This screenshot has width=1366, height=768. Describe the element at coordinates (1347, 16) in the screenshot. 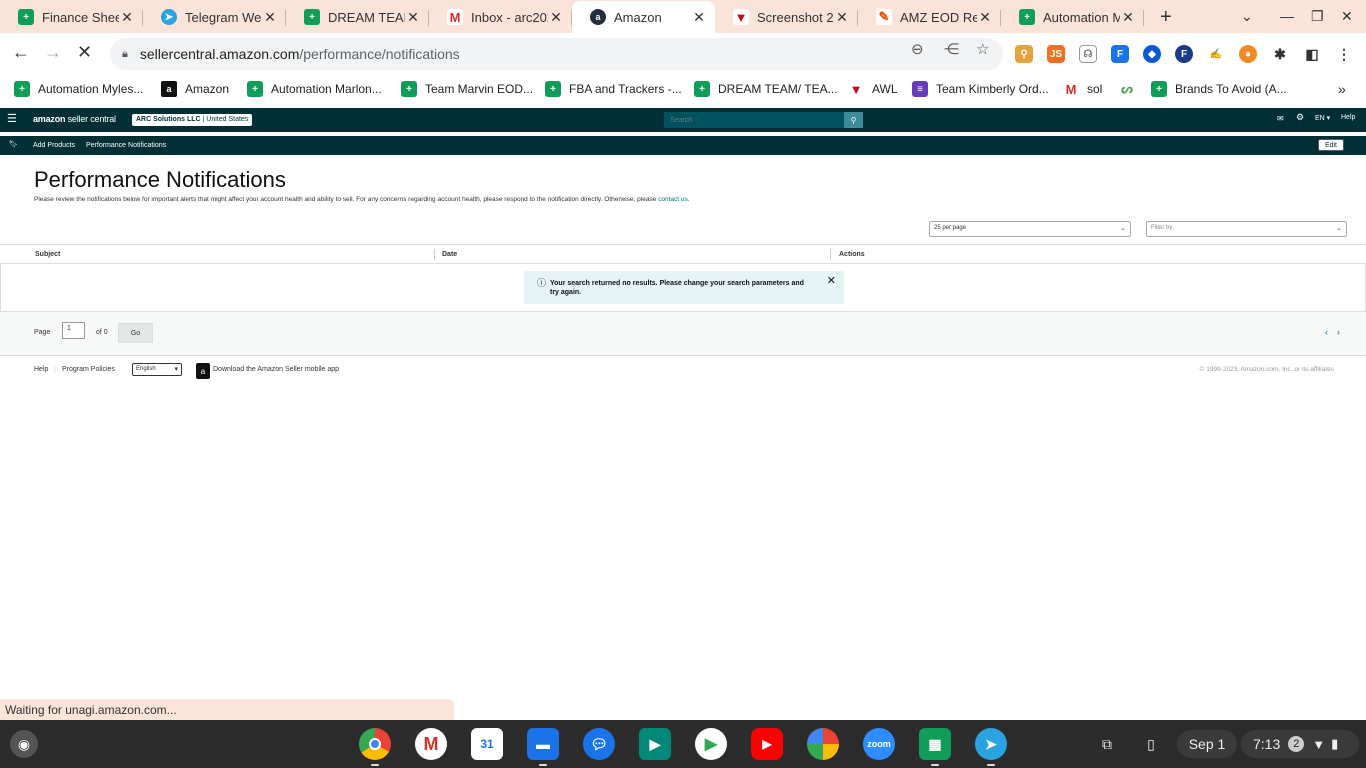

I see `close-window-icon: ✕` at that location.